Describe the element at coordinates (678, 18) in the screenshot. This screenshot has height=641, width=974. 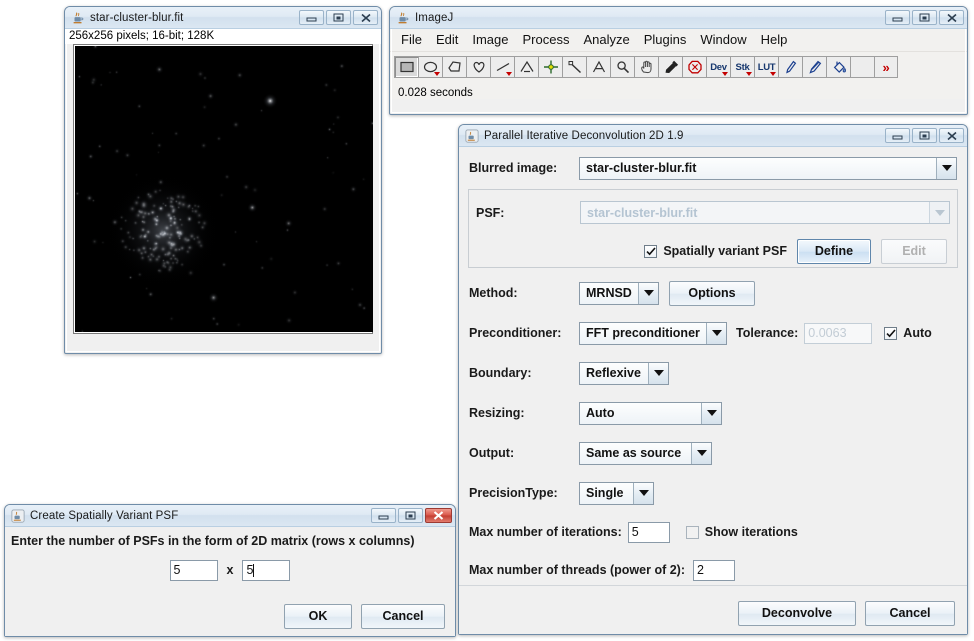
I see `imagej-titlebar: ImageJ` at that location.